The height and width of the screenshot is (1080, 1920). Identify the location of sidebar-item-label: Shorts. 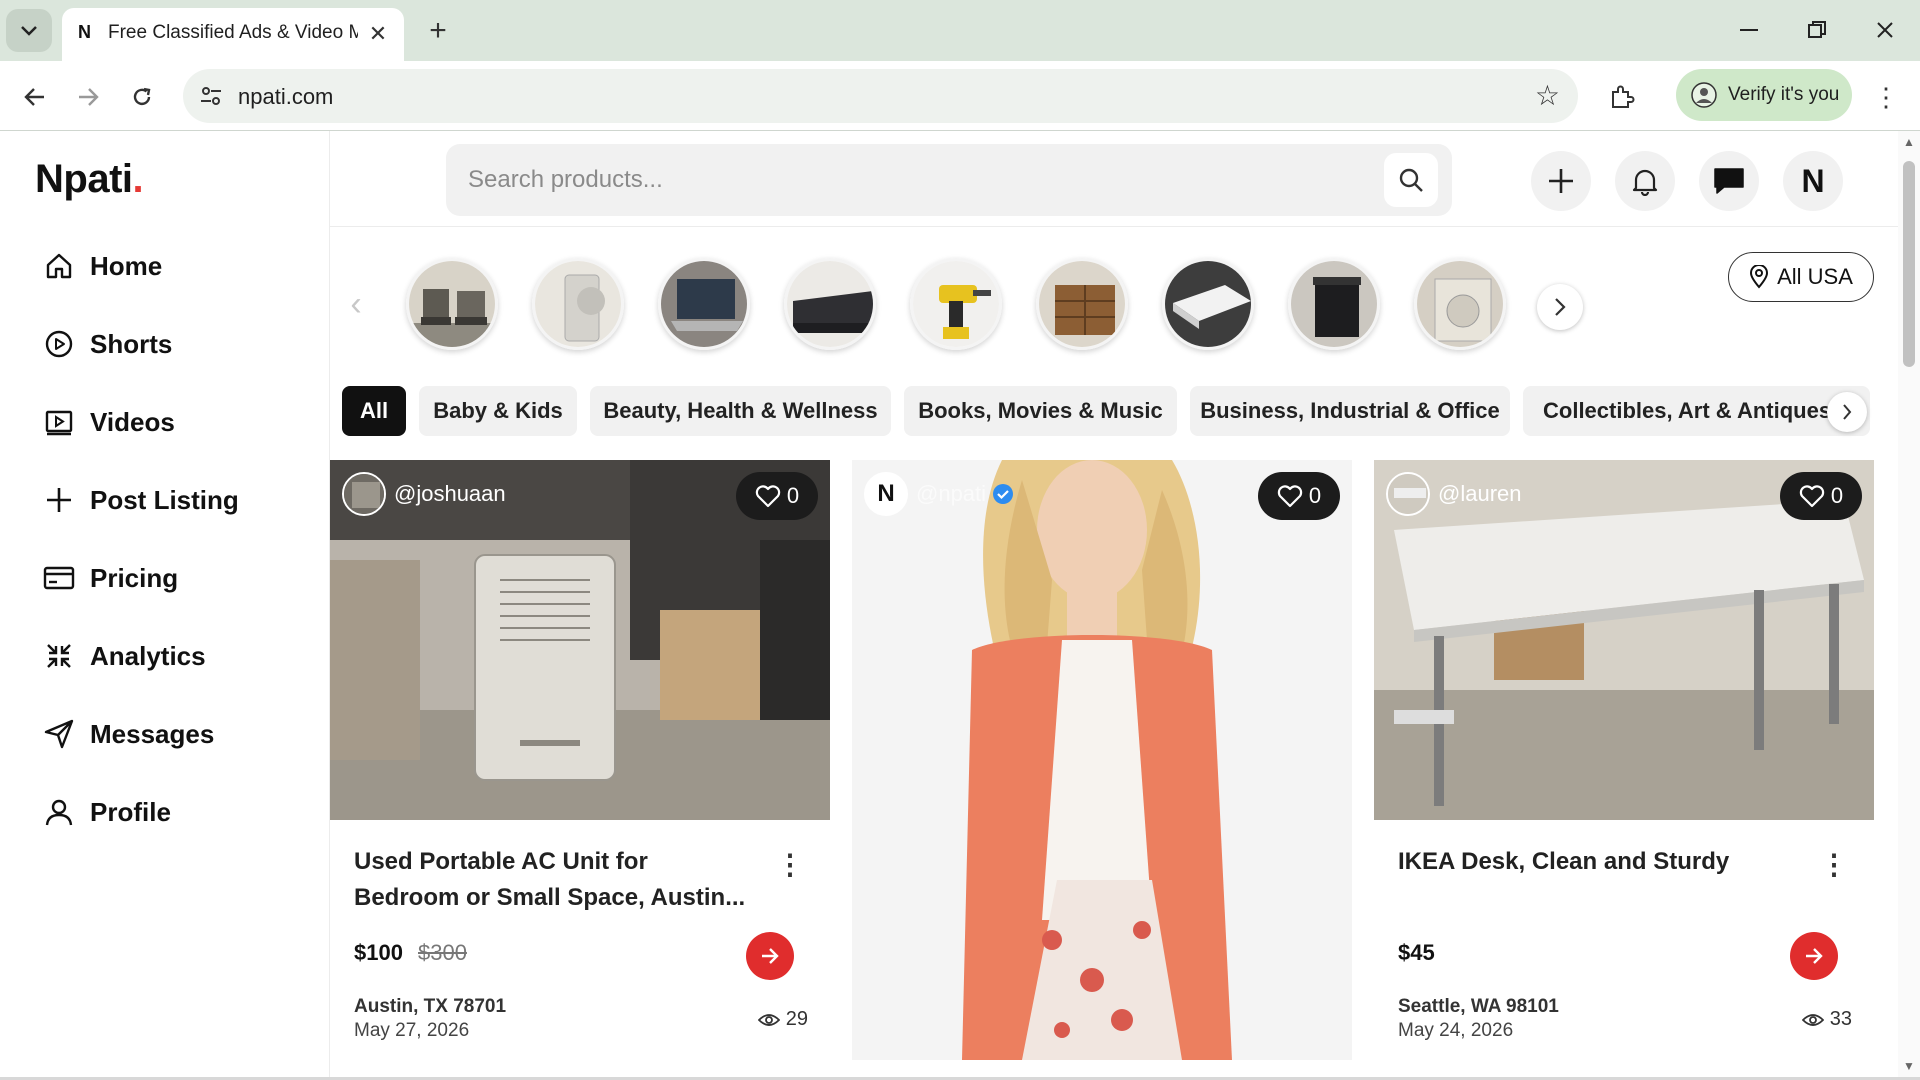
(131, 343).